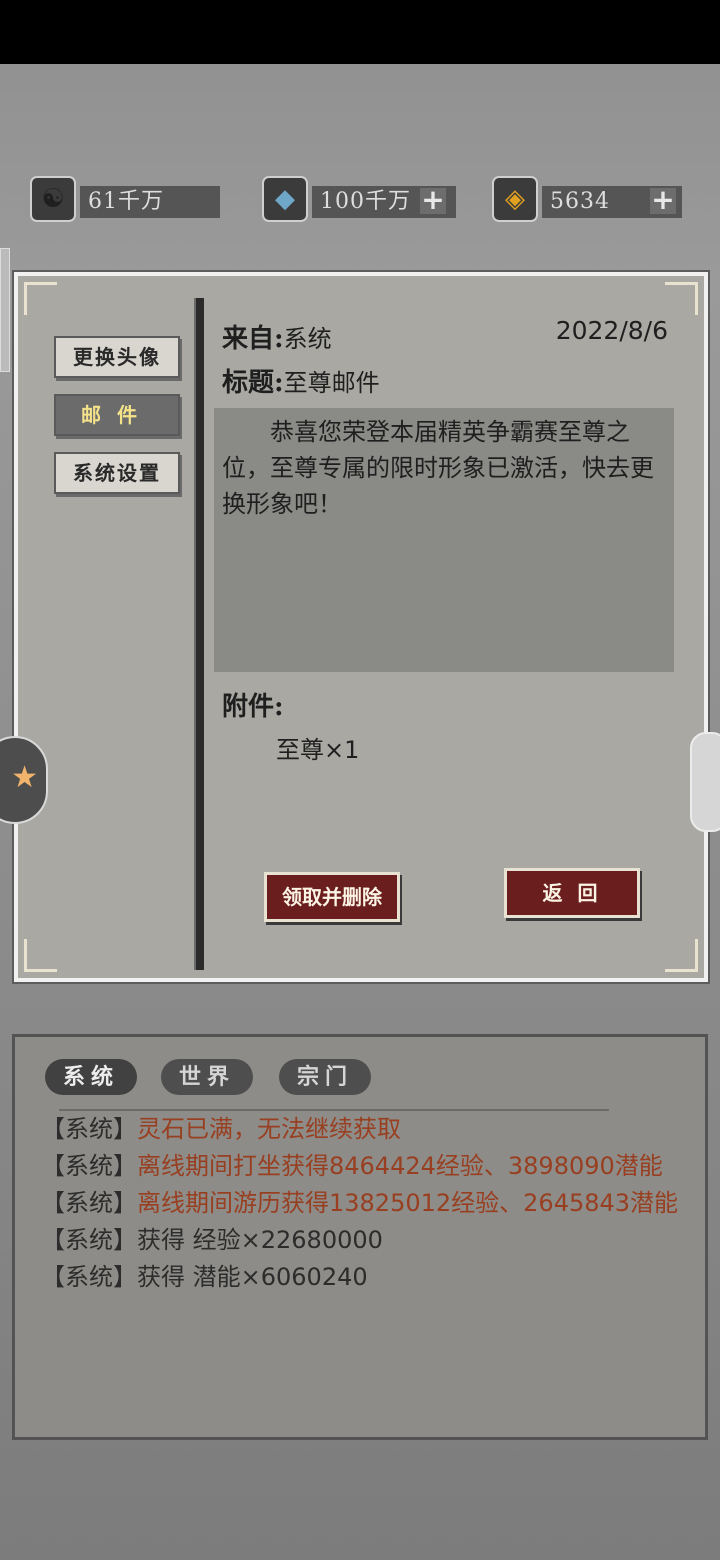  I want to click on status-bar, so click(360, 32).